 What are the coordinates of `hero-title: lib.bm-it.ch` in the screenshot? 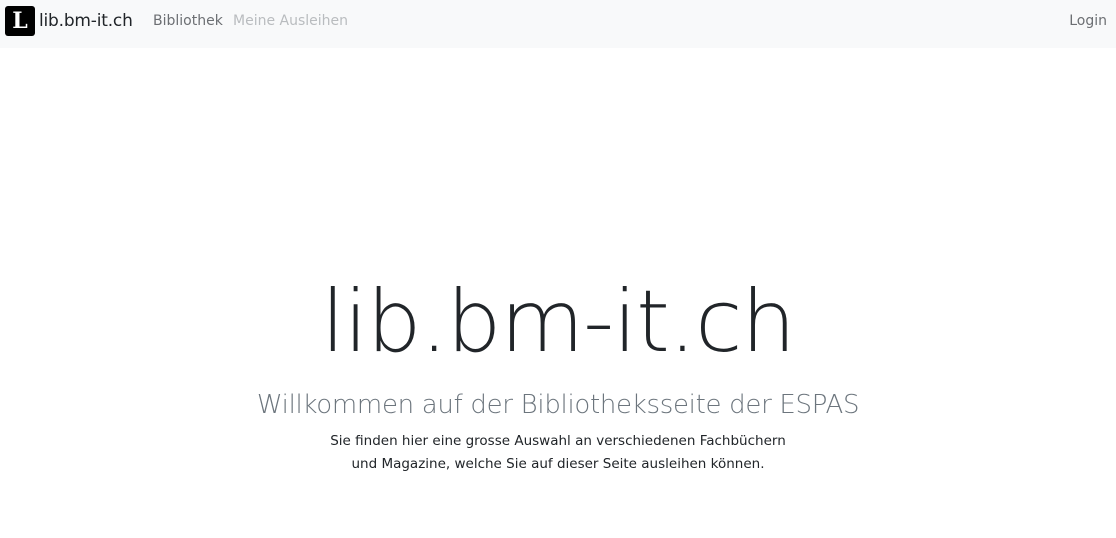 It's located at (558, 322).